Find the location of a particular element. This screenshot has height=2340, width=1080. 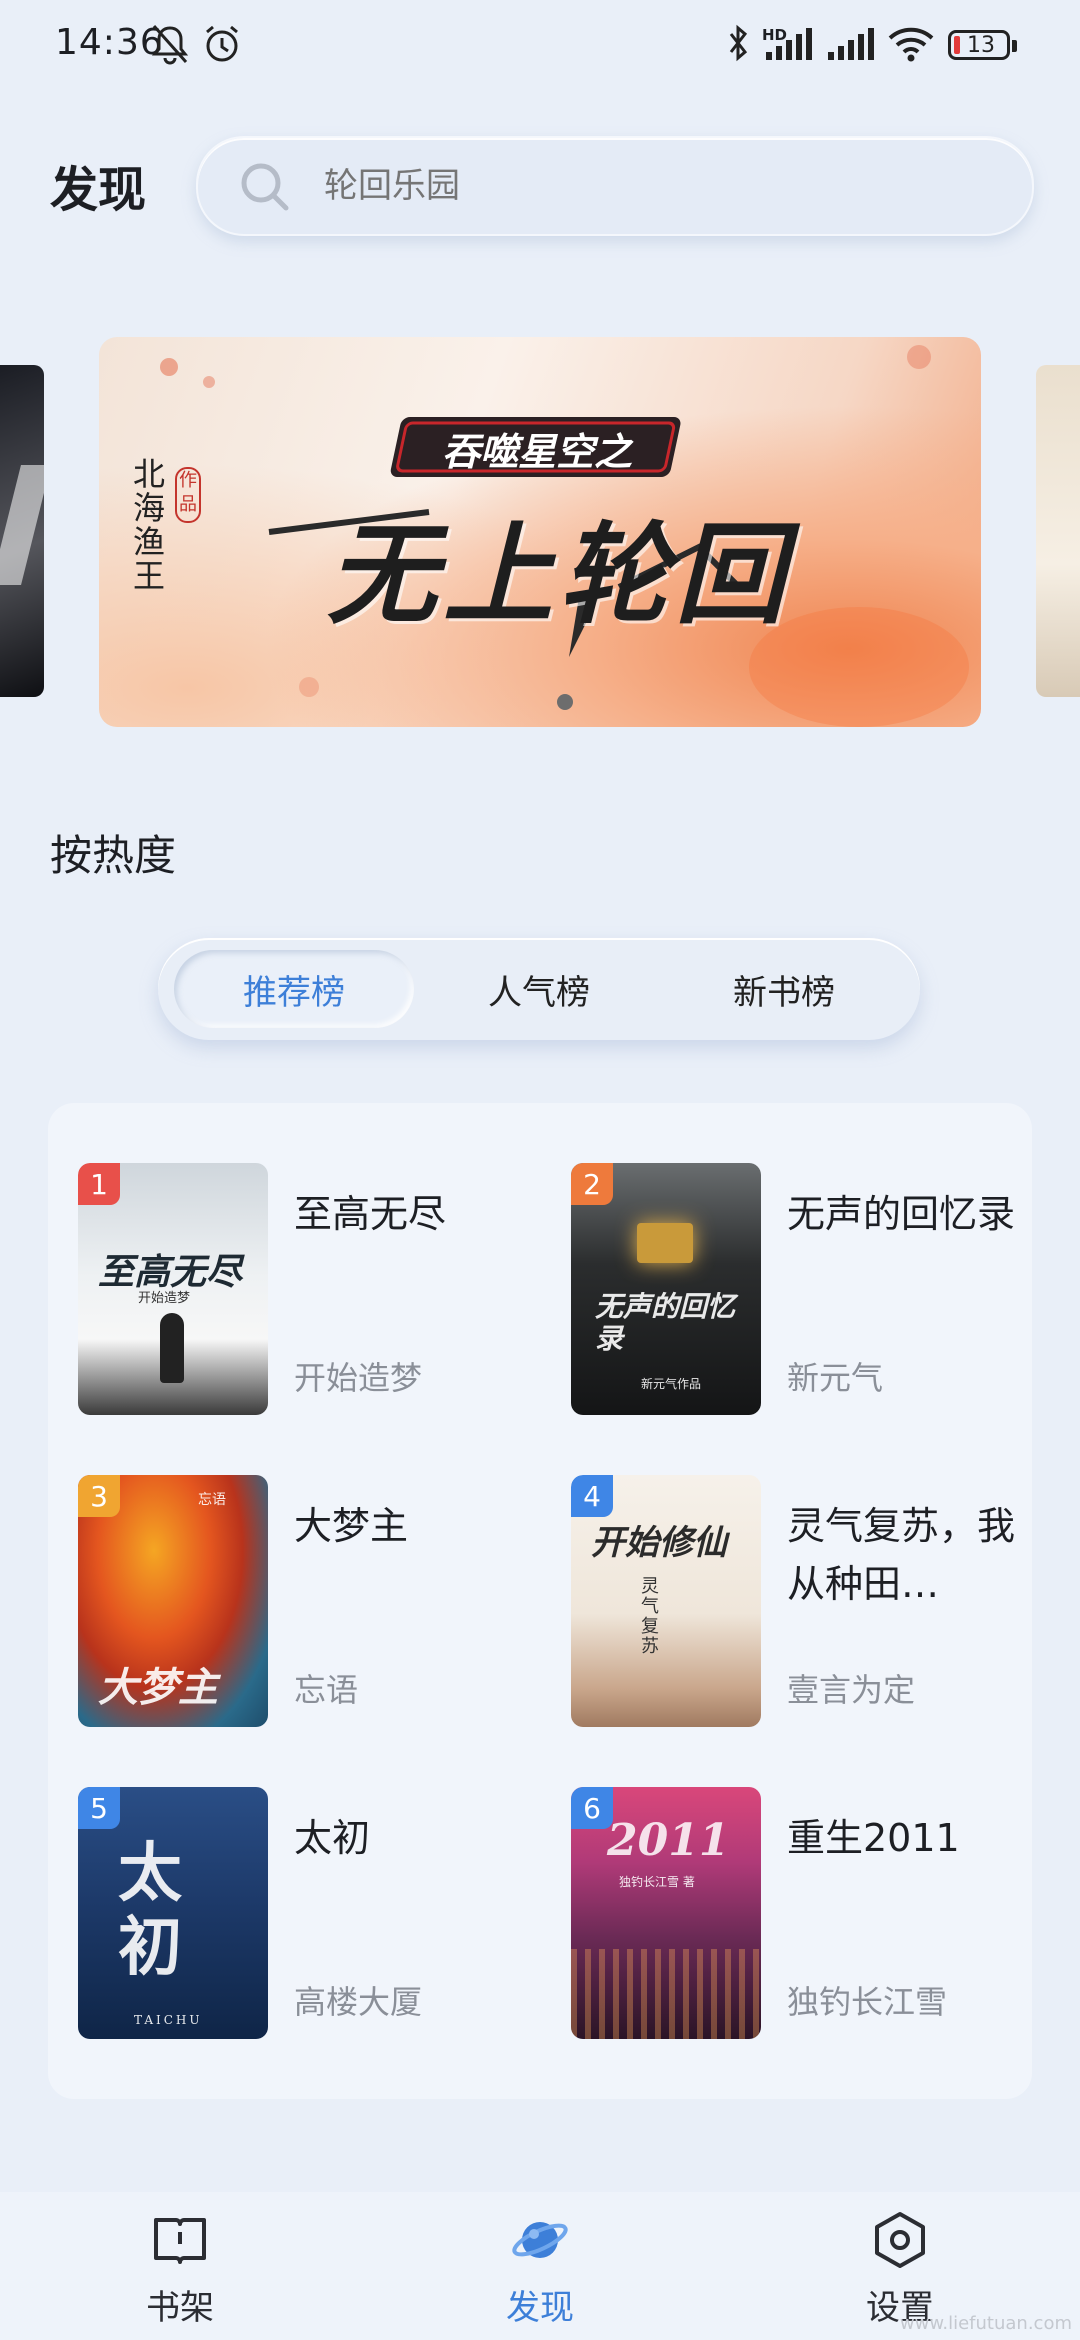

section-title: 按热度 is located at coordinates (113, 855).